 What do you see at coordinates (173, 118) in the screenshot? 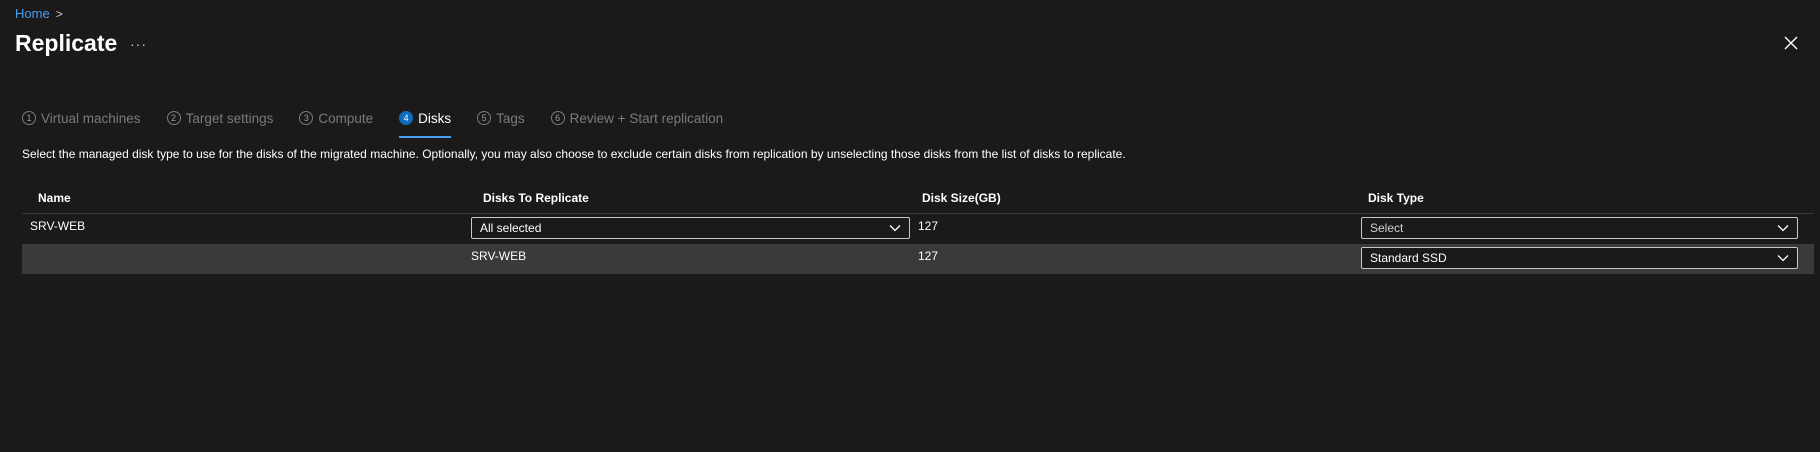
I see `step-number-badge: 2` at bounding box center [173, 118].